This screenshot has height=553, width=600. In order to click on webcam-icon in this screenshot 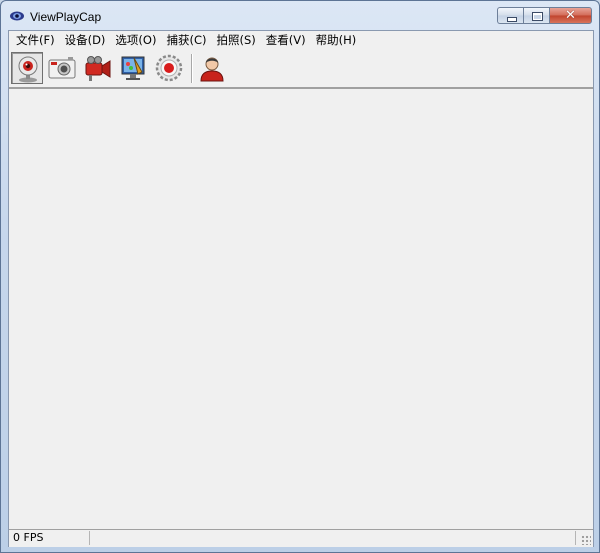, I will do `click(28, 69)`.